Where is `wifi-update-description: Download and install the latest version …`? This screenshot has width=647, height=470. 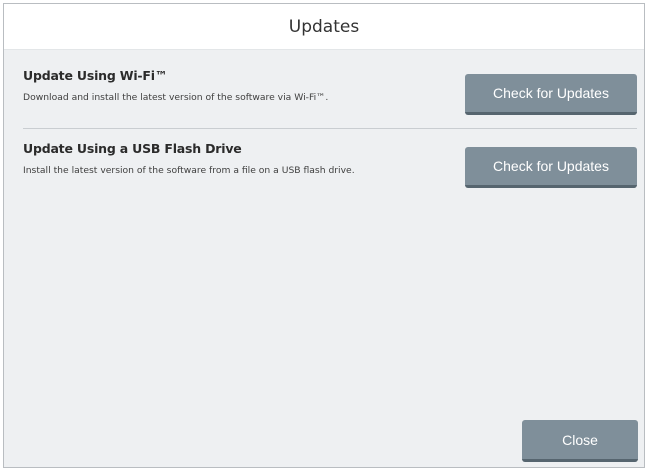 wifi-update-description: Download and install the latest version … is located at coordinates (176, 97).